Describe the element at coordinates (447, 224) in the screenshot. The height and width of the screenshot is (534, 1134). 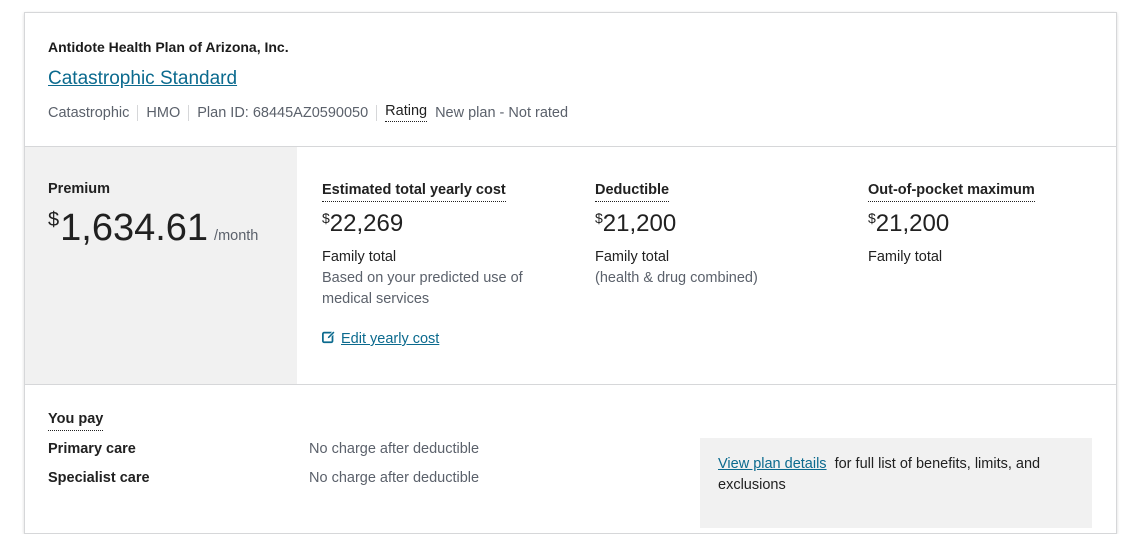
I see `yearly-cost-amount: $ 22,269` at that location.